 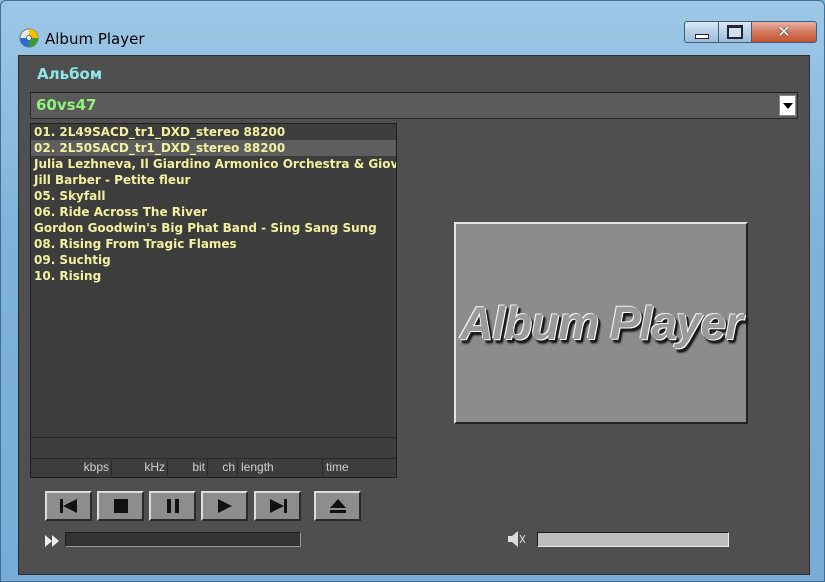 I want to click on skip-next-icon, so click(x=278, y=506).